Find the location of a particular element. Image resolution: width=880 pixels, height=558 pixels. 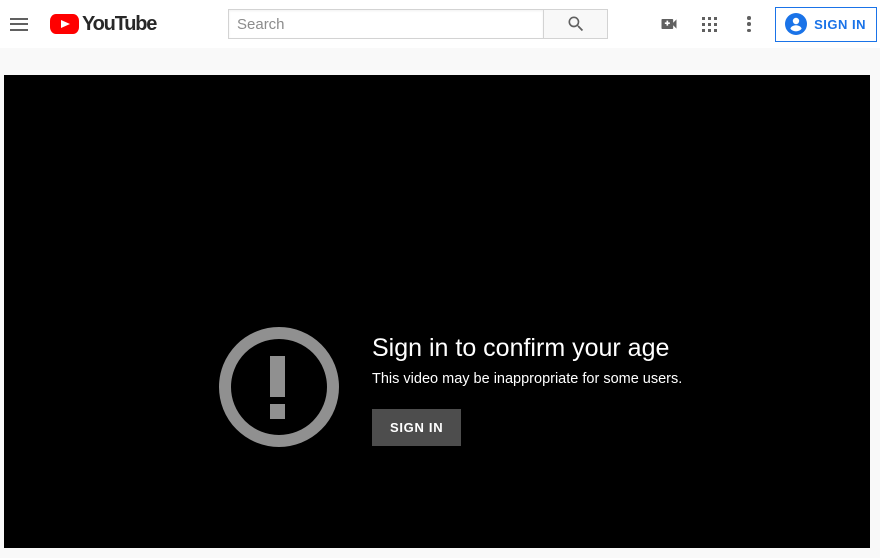

search-input is located at coordinates (385, 24).